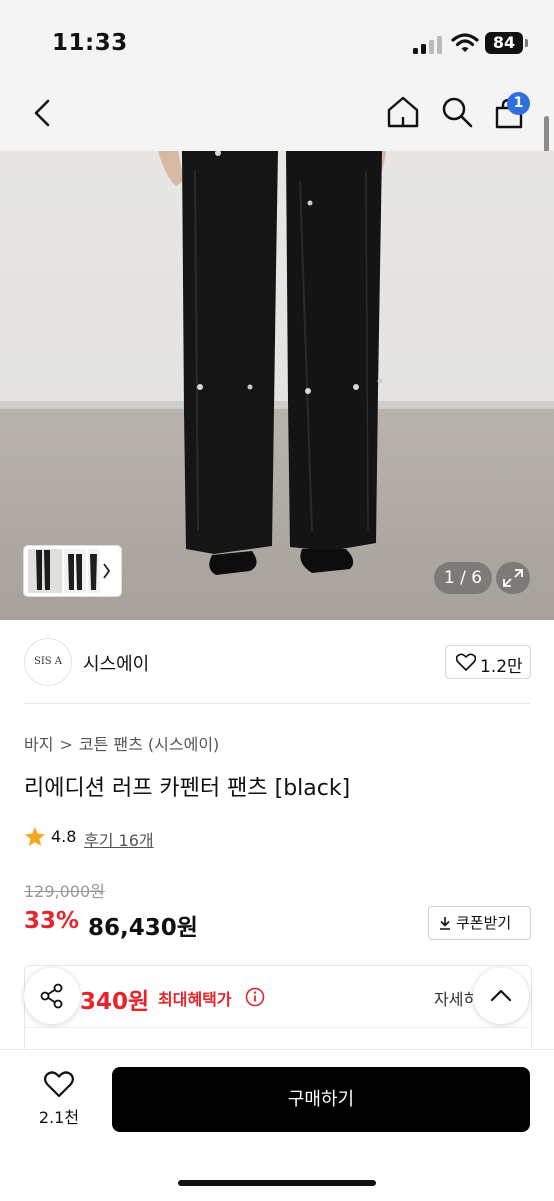 Image resolution: width=554 pixels, height=1201 pixels. What do you see at coordinates (518, 103) in the screenshot?
I see `cart-count-badge: 1` at bounding box center [518, 103].